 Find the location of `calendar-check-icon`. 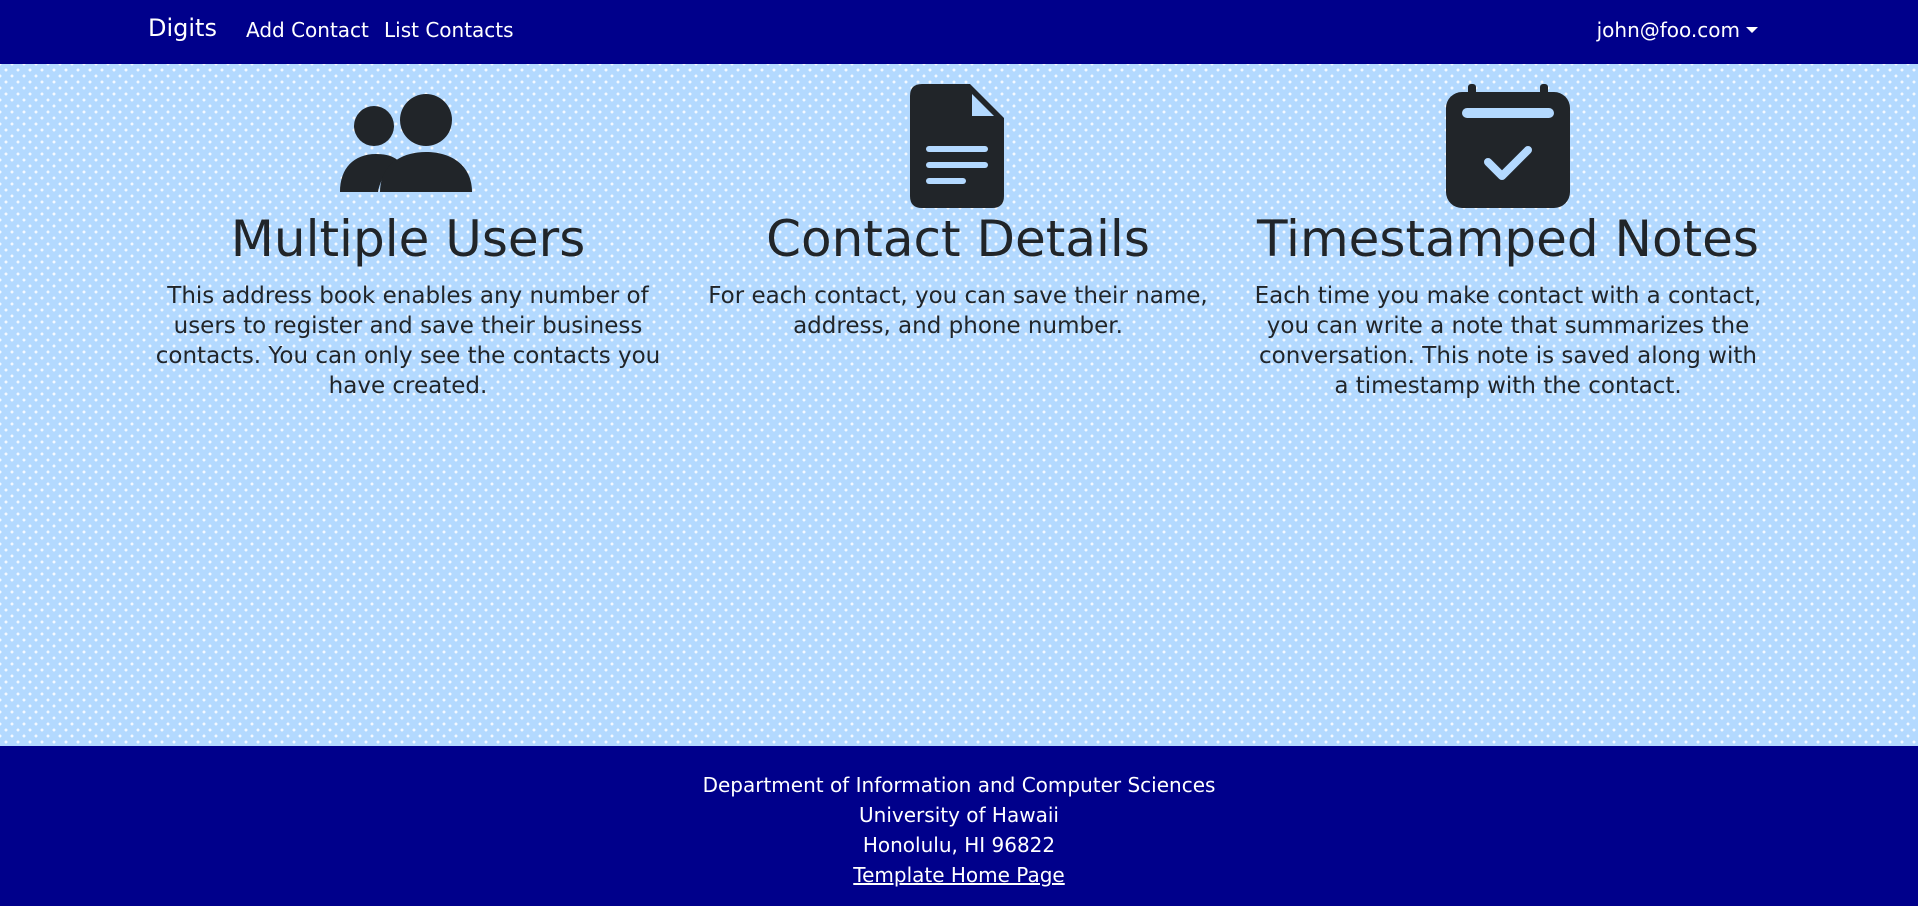

calendar-check-icon is located at coordinates (1508, 146).